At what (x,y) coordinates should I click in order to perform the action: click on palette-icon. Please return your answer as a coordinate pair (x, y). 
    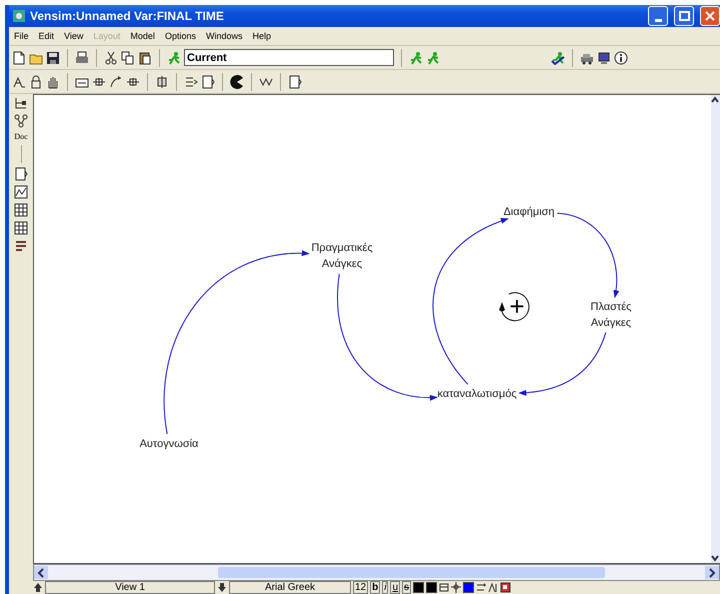
    Looking at the image, I should click on (506, 587).